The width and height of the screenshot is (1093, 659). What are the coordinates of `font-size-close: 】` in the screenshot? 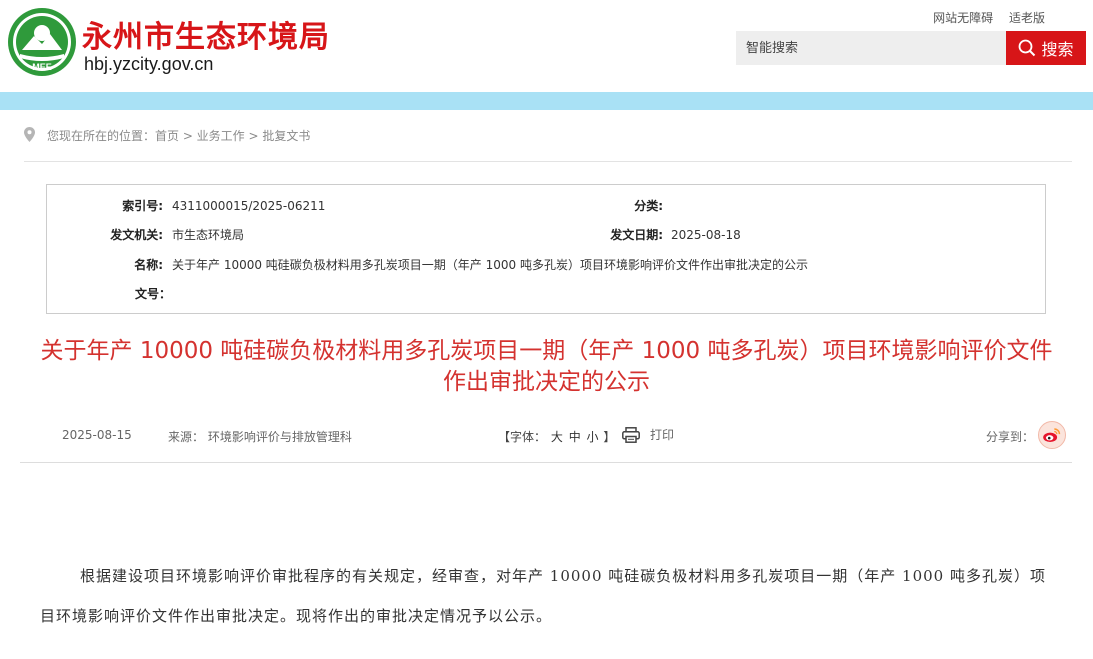 It's located at (609, 437).